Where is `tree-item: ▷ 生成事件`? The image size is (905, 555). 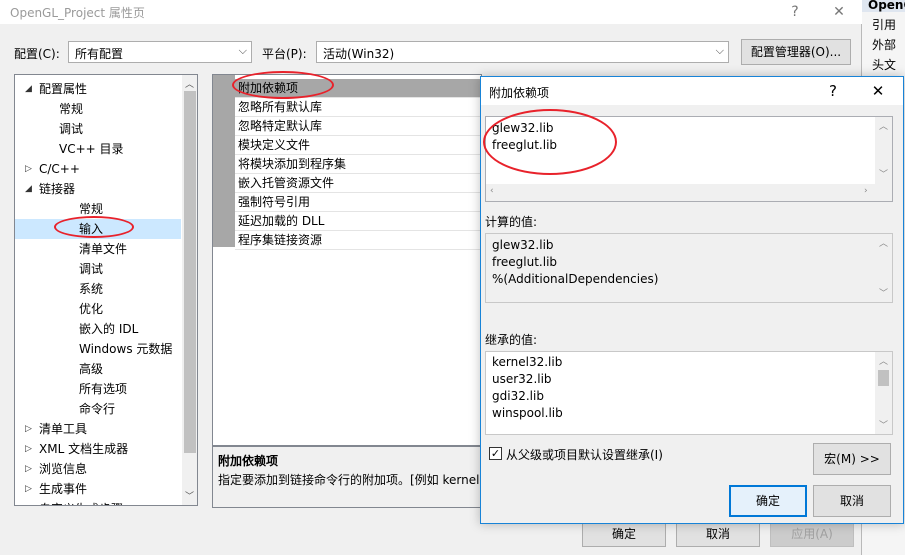 tree-item: ▷ 生成事件 is located at coordinates (98, 489).